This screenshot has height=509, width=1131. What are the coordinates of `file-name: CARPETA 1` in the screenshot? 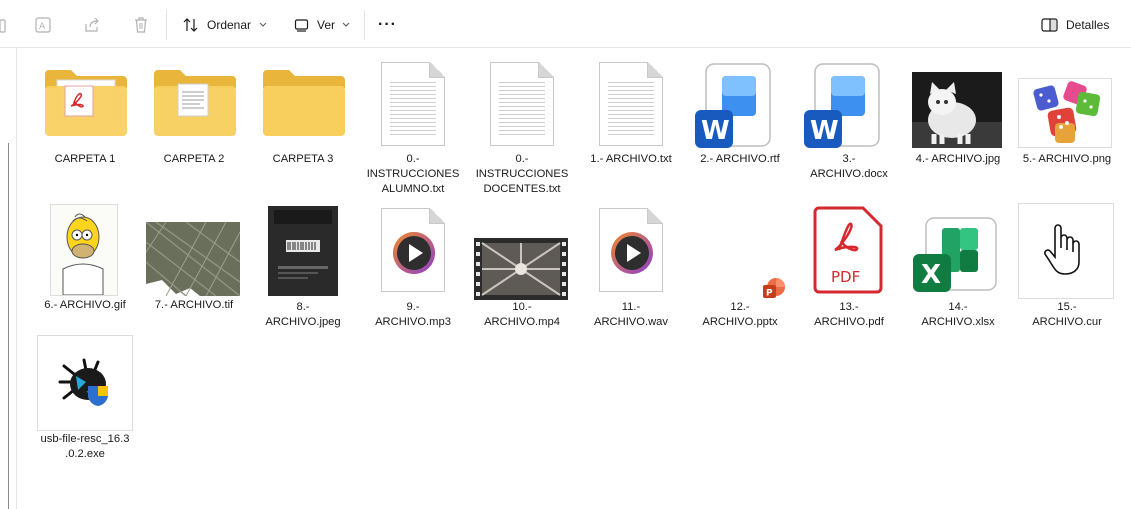 It's located at (85, 159).